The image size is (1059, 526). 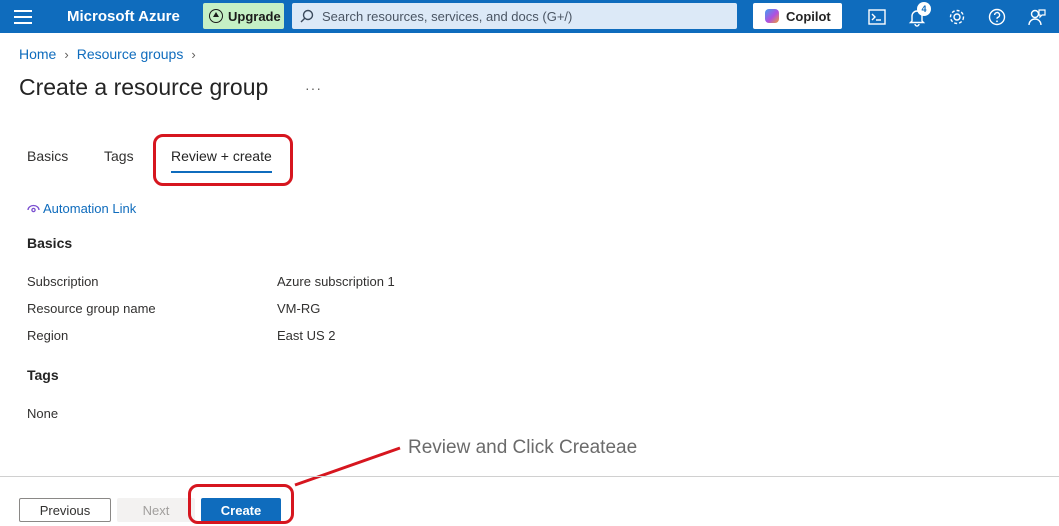 What do you see at coordinates (48, 335) in the screenshot?
I see `region-label: Region` at bounding box center [48, 335].